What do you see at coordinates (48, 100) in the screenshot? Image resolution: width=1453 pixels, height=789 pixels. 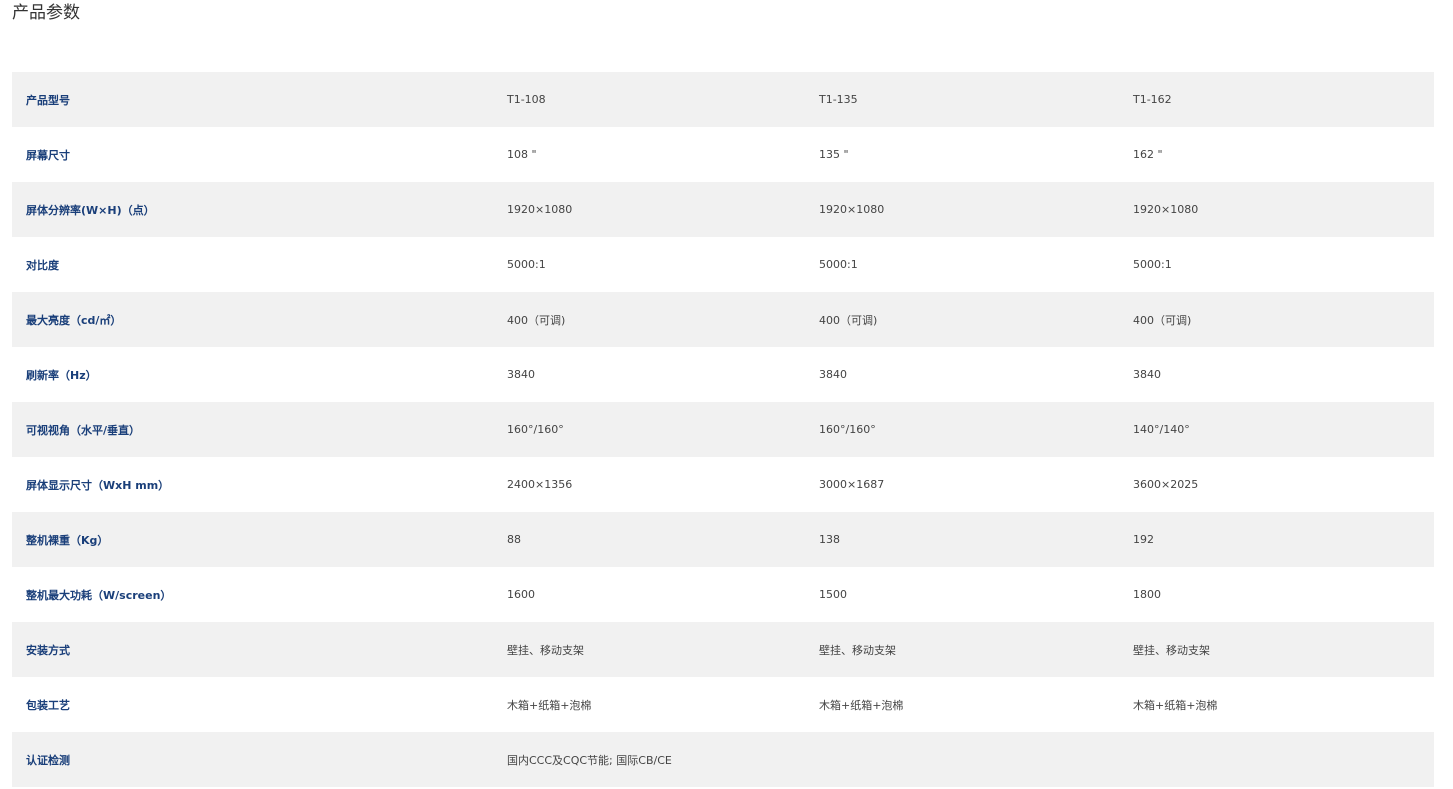 I see `row-label: 产品型号` at bounding box center [48, 100].